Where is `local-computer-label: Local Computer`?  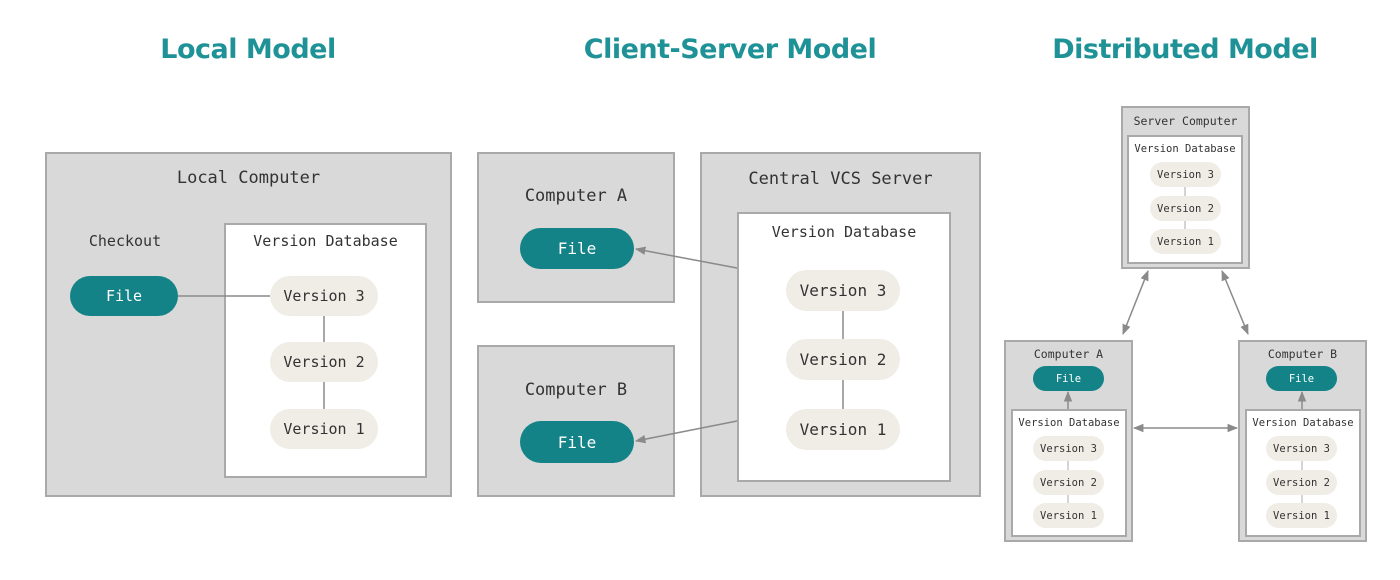
local-computer-label: Local Computer is located at coordinates (248, 178).